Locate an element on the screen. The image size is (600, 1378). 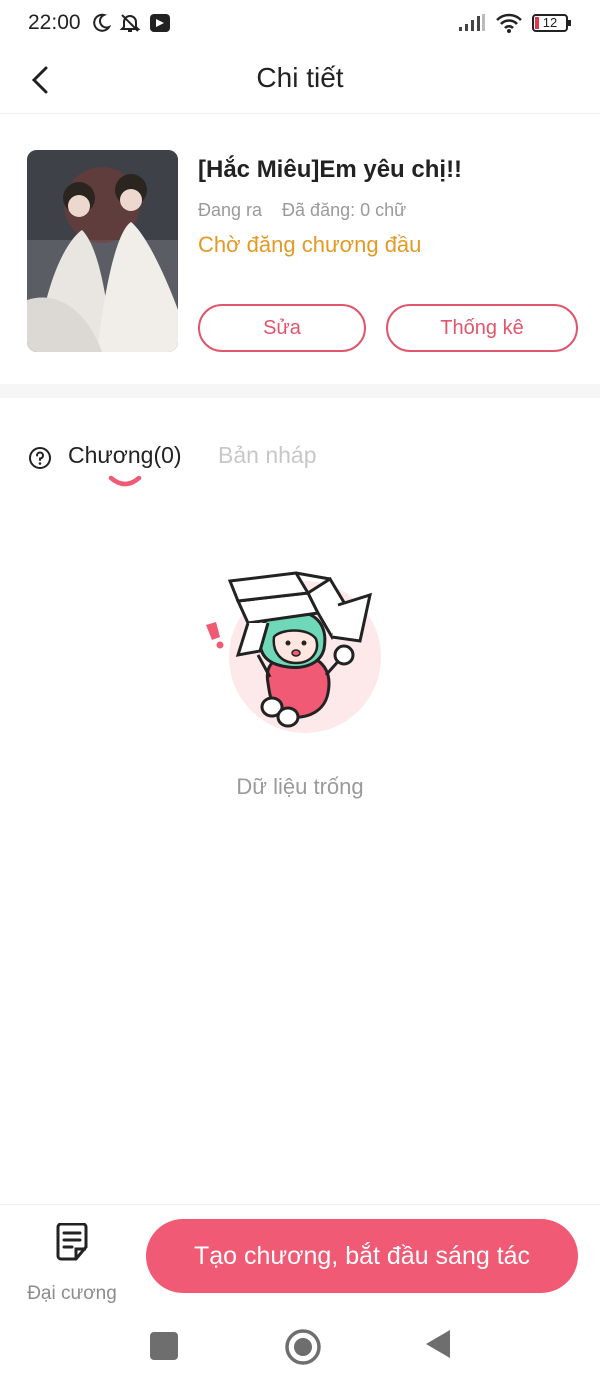
edit-button: Sửa is located at coordinates (282, 328).